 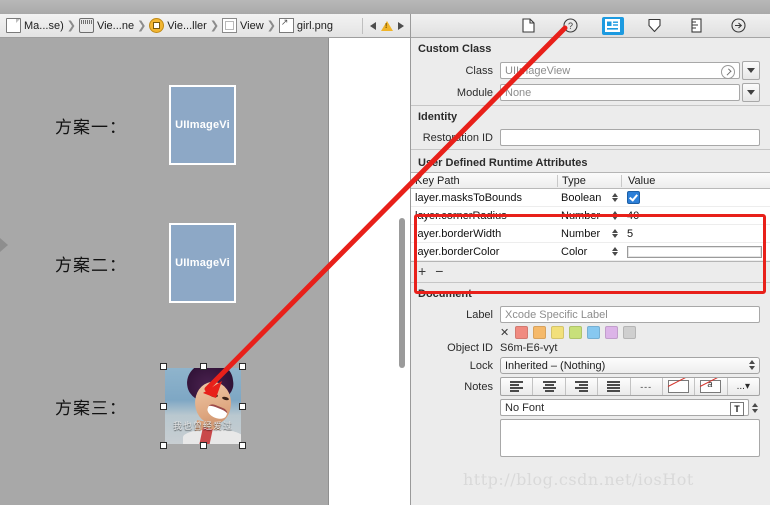 I want to click on color-well, so click(x=694, y=251).